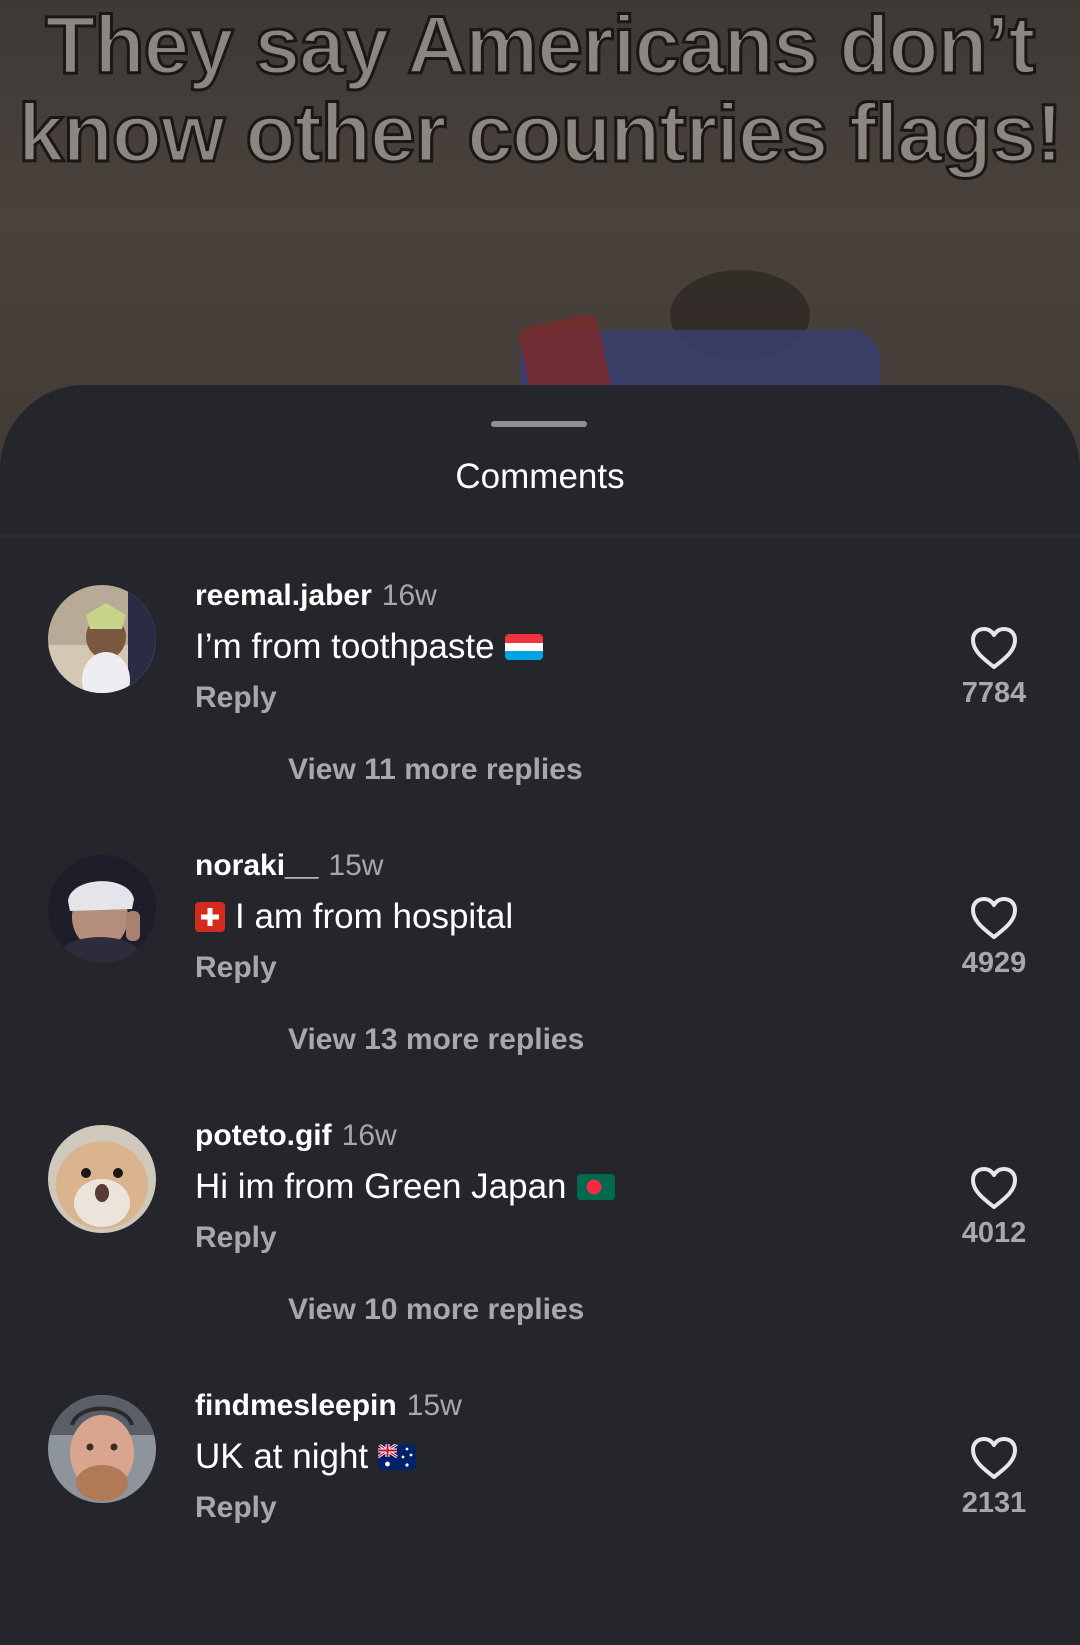 This screenshot has height=1645, width=1080. I want to click on video-caption-line-1: They say Americans don’t, so click(540, 45).